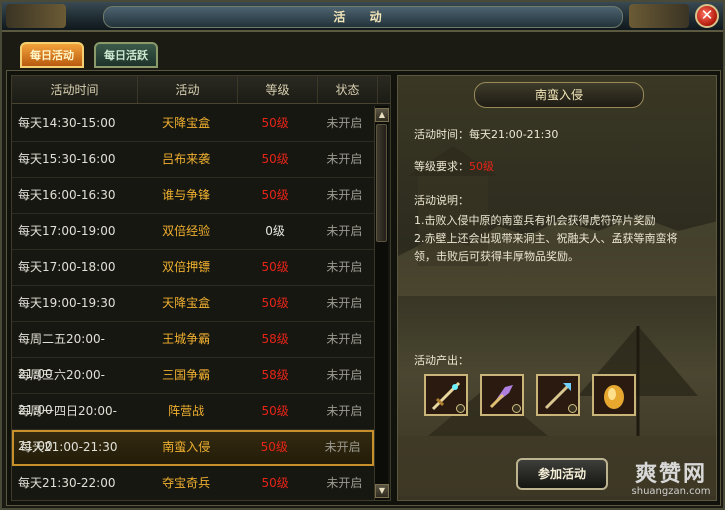  What do you see at coordinates (67, 267) in the screenshot?
I see `row-time: 每天17:00-18:00` at bounding box center [67, 267].